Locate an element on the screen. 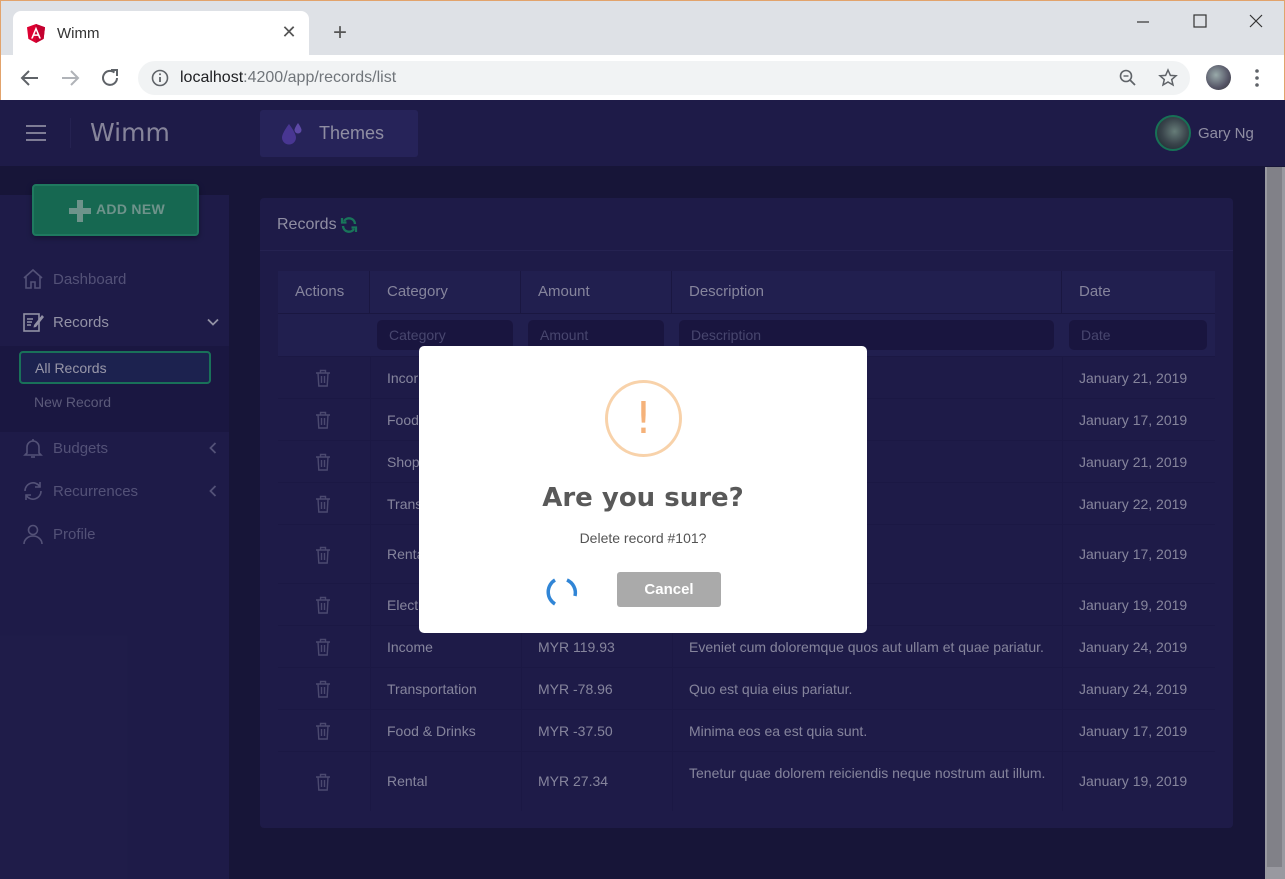  cancel-button: Cancel is located at coordinates (669, 589).